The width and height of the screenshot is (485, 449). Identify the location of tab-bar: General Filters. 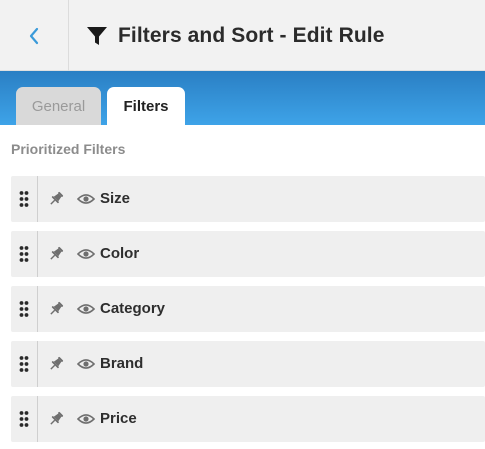
(242, 98).